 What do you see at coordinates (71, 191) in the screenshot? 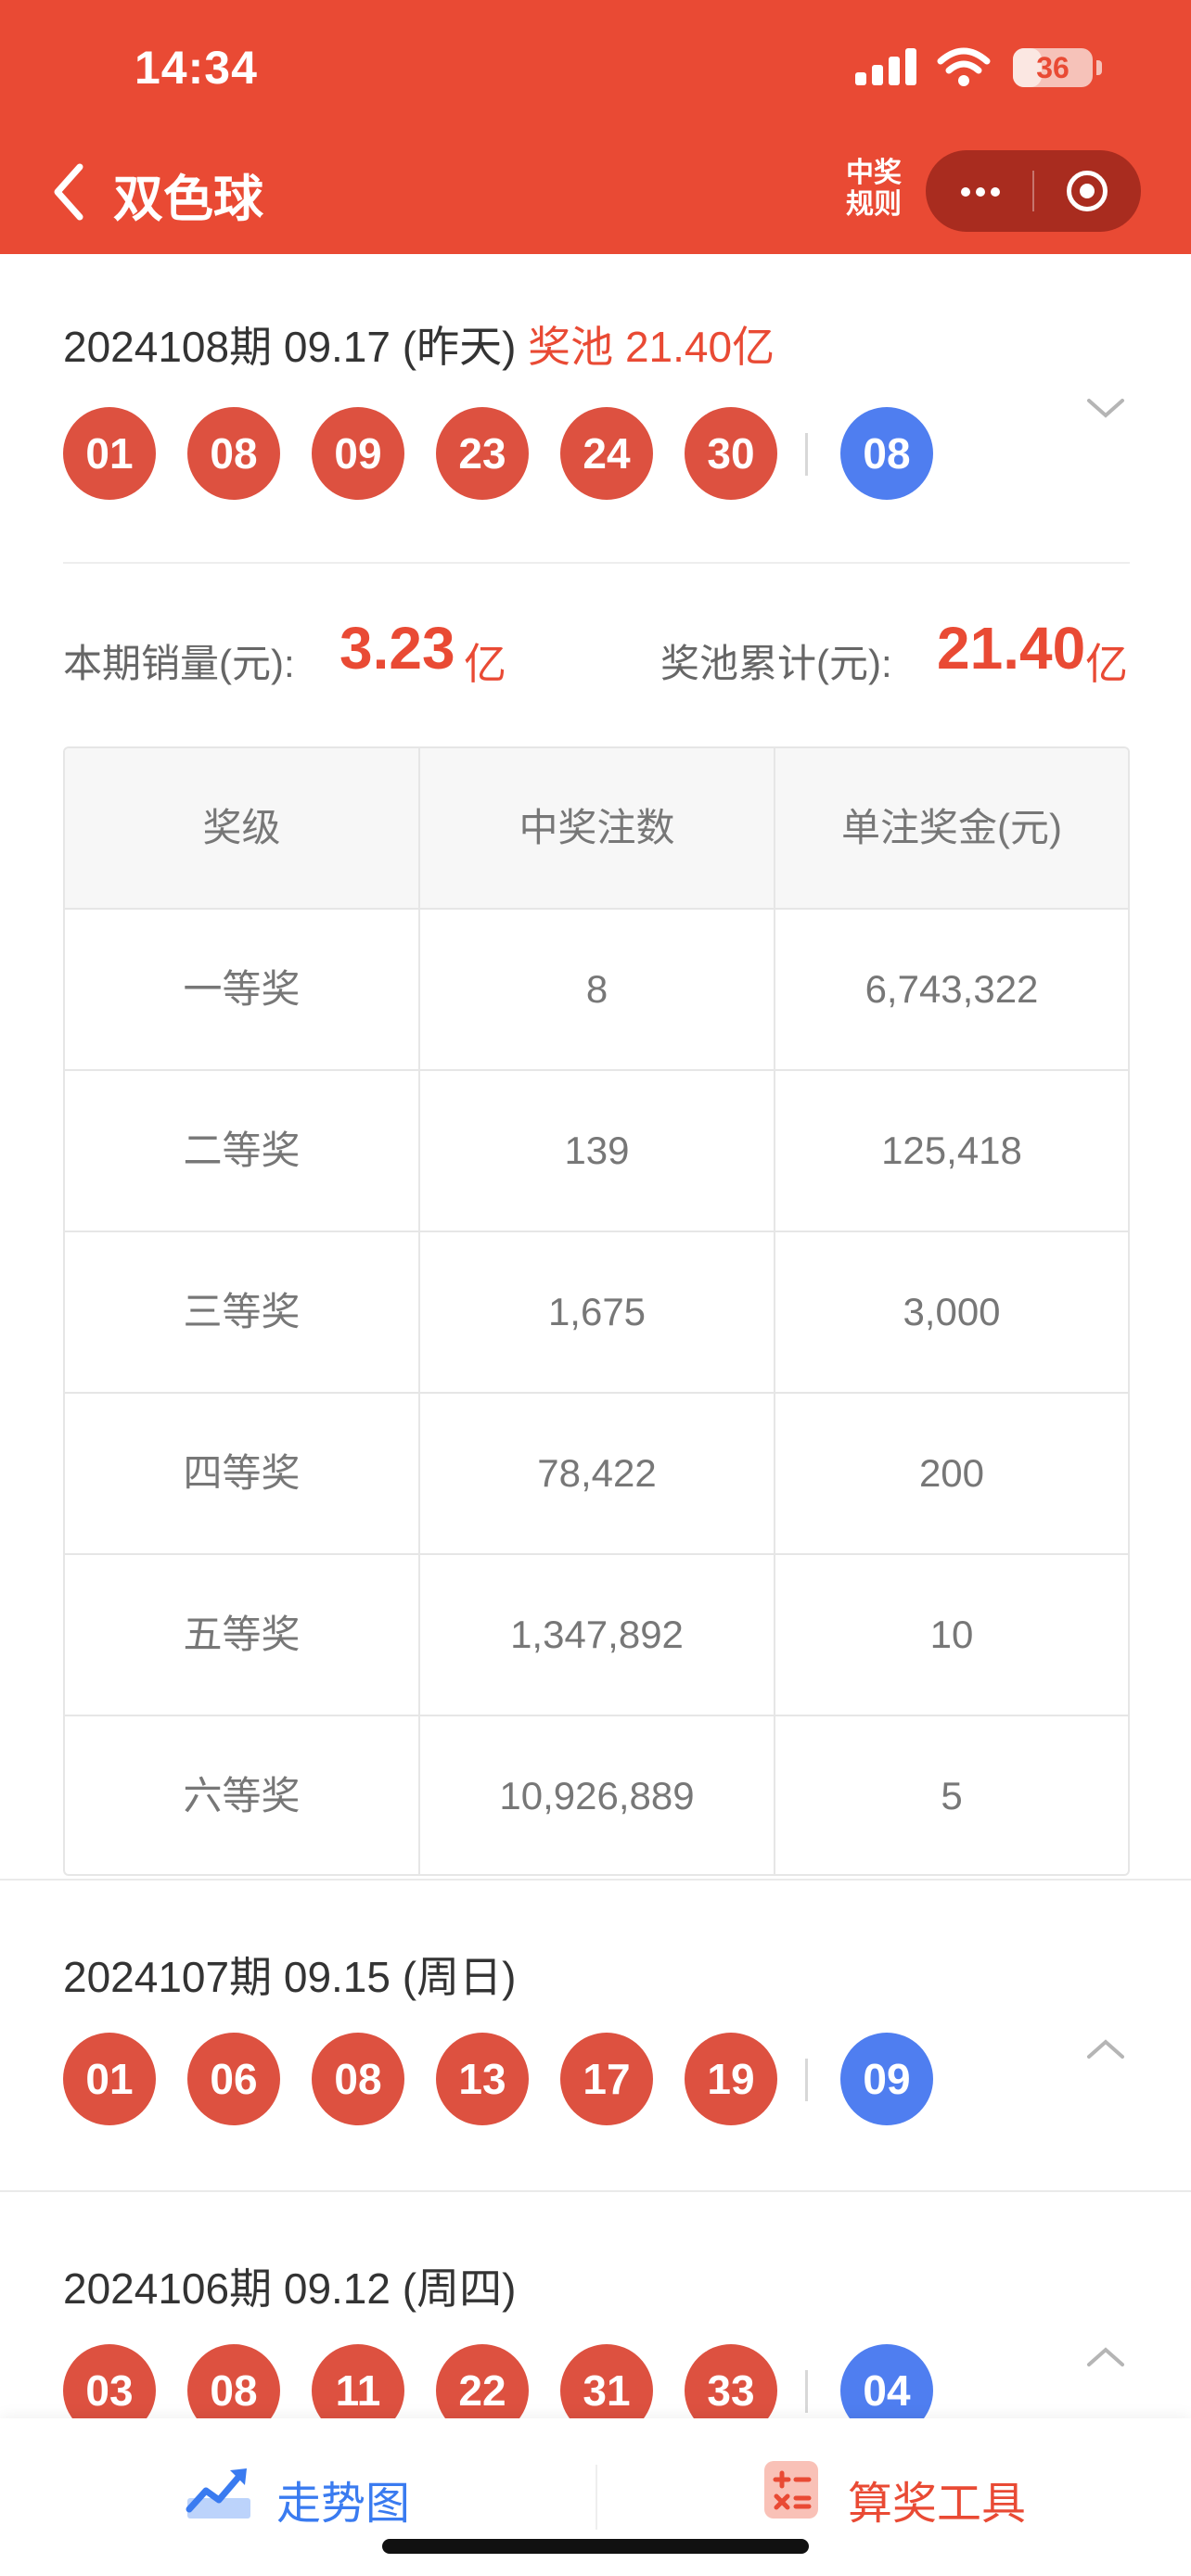
I see `back-button` at bounding box center [71, 191].